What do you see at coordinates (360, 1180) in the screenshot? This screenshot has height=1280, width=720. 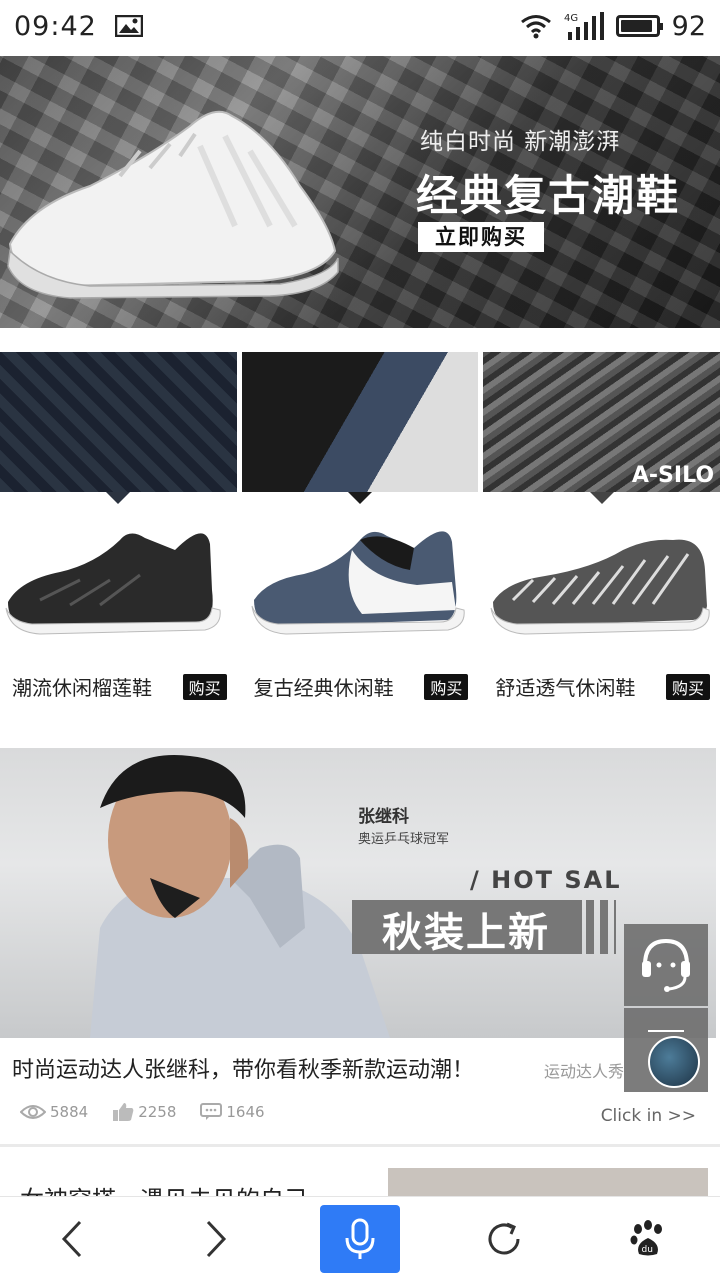 I see `next-article-card: 女神穿搭，遇见未见的自己` at bounding box center [360, 1180].